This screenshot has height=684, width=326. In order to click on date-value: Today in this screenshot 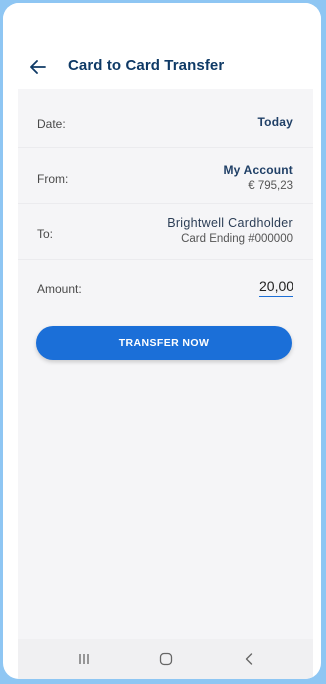, I will do `click(275, 122)`.